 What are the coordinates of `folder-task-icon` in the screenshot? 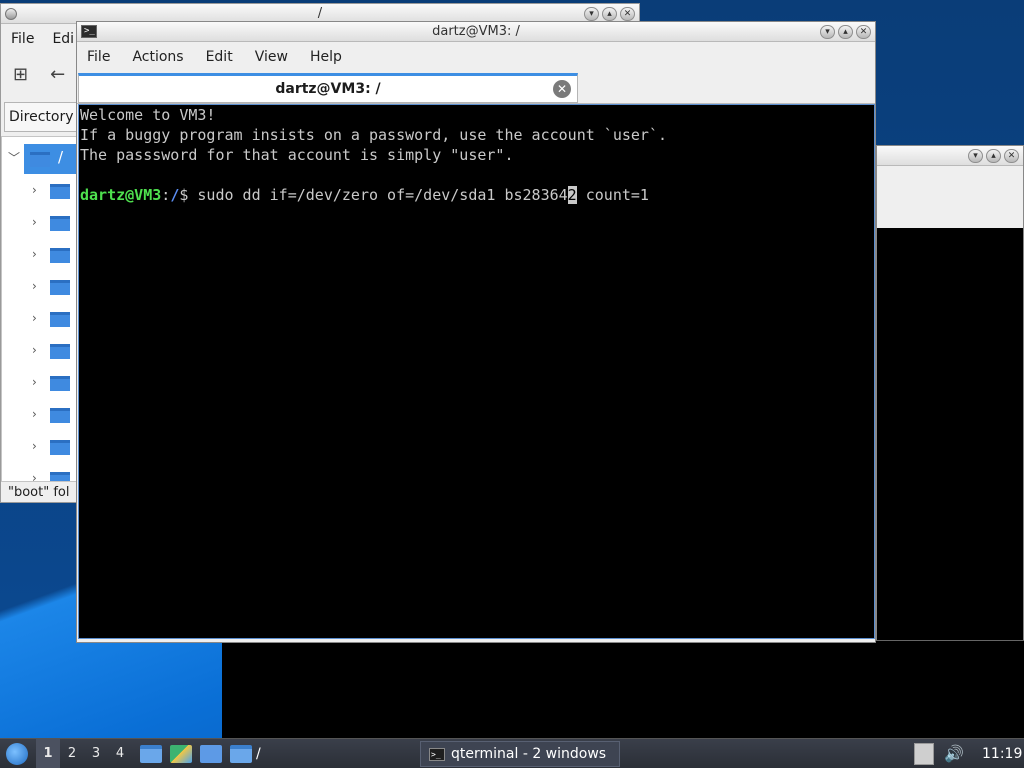 It's located at (241, 753).